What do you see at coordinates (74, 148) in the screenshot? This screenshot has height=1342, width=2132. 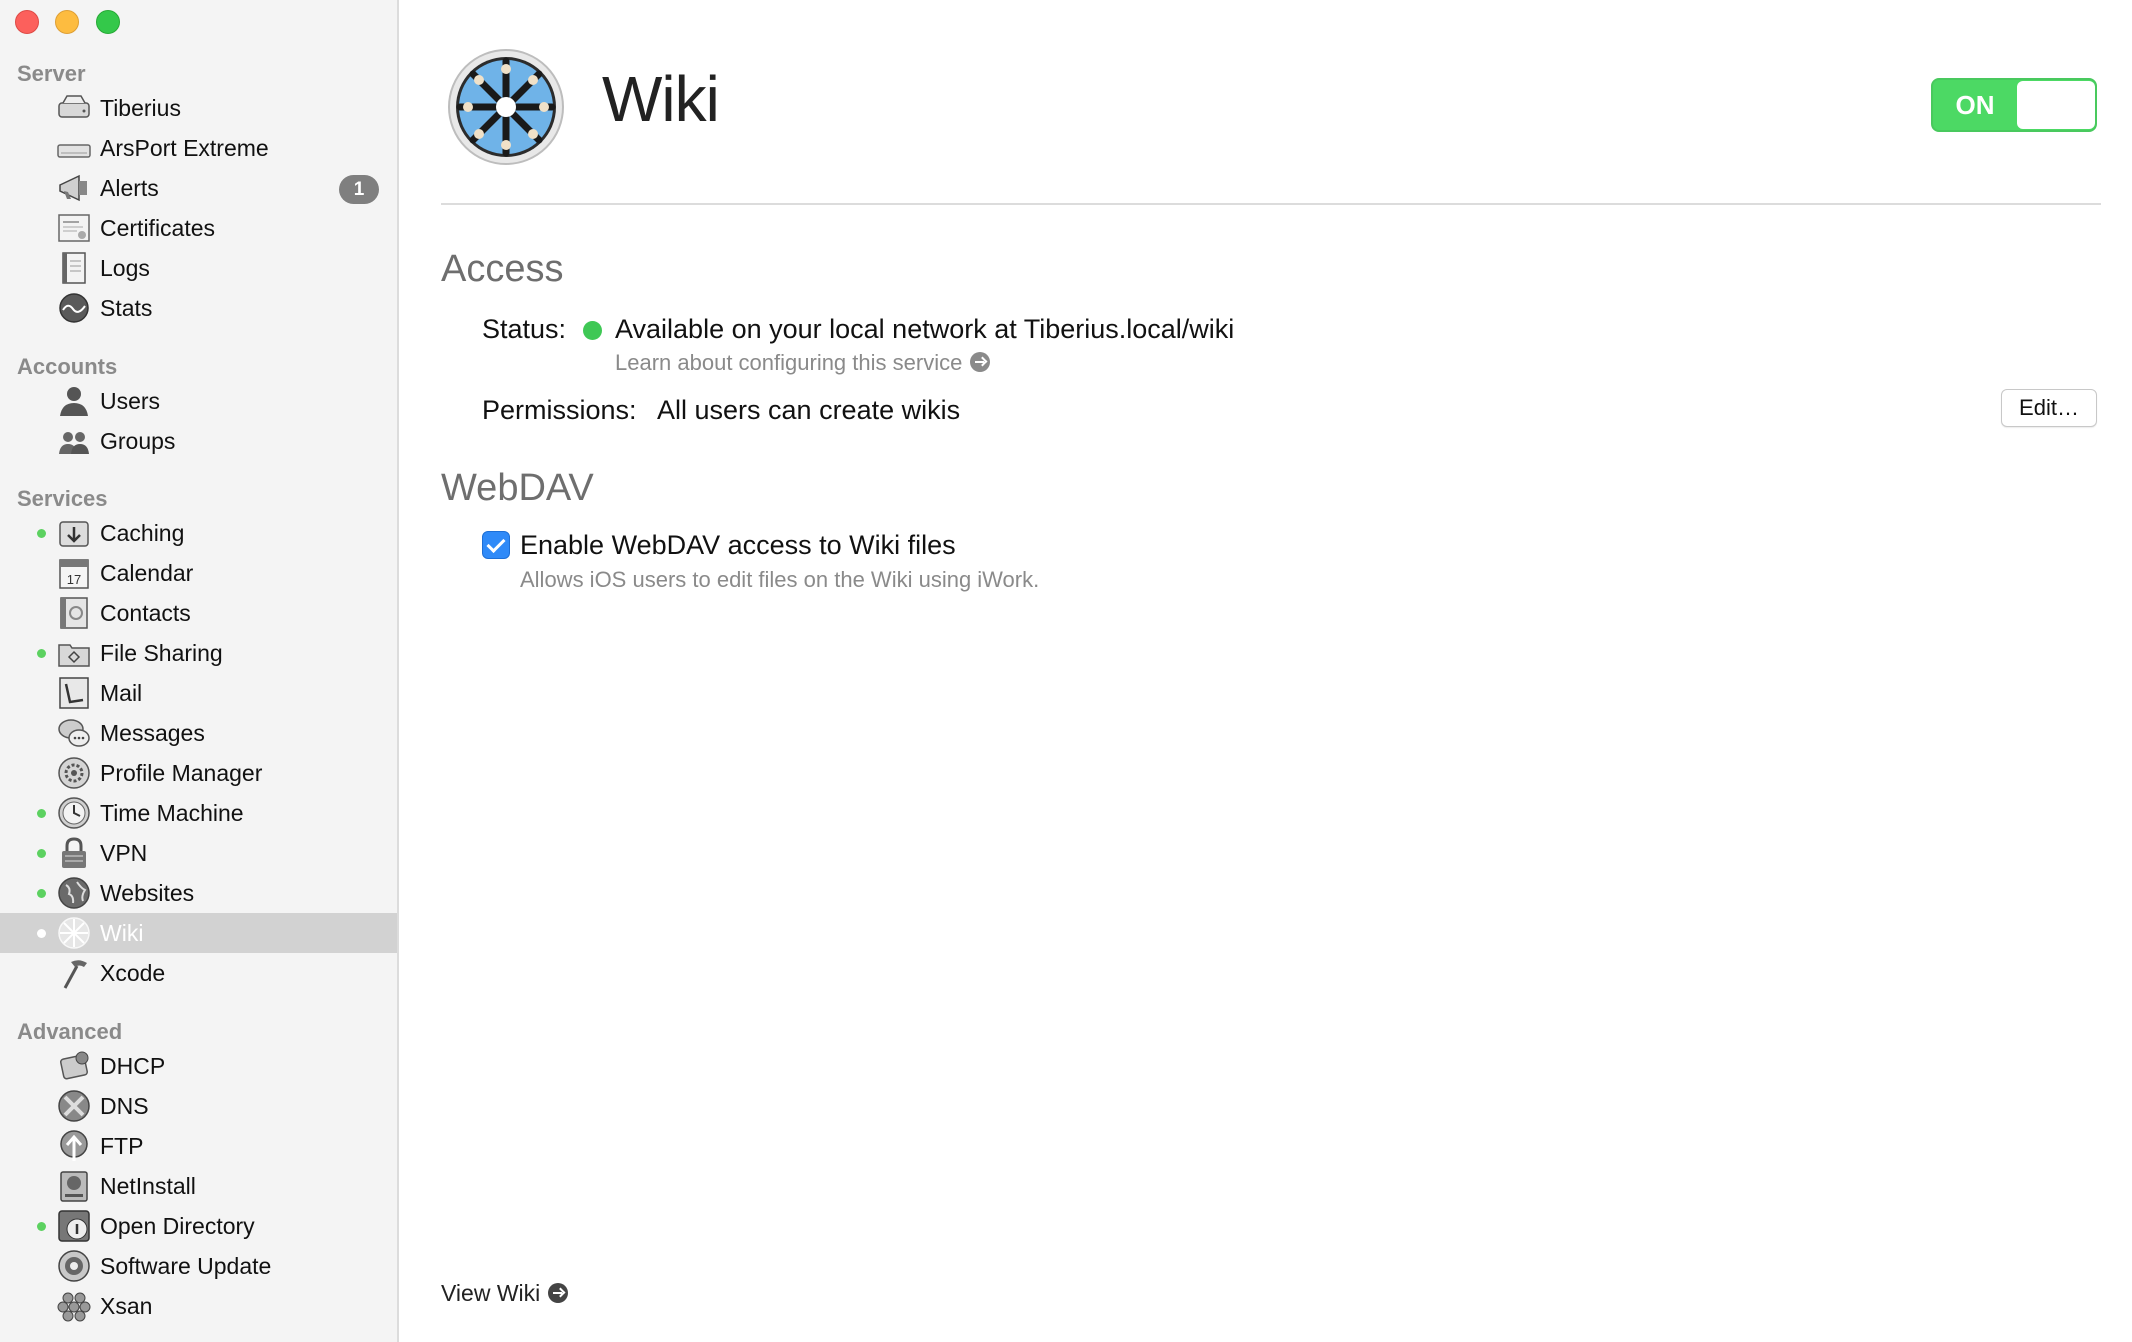 I see `airport-icon` at bounding box center [74, 148].